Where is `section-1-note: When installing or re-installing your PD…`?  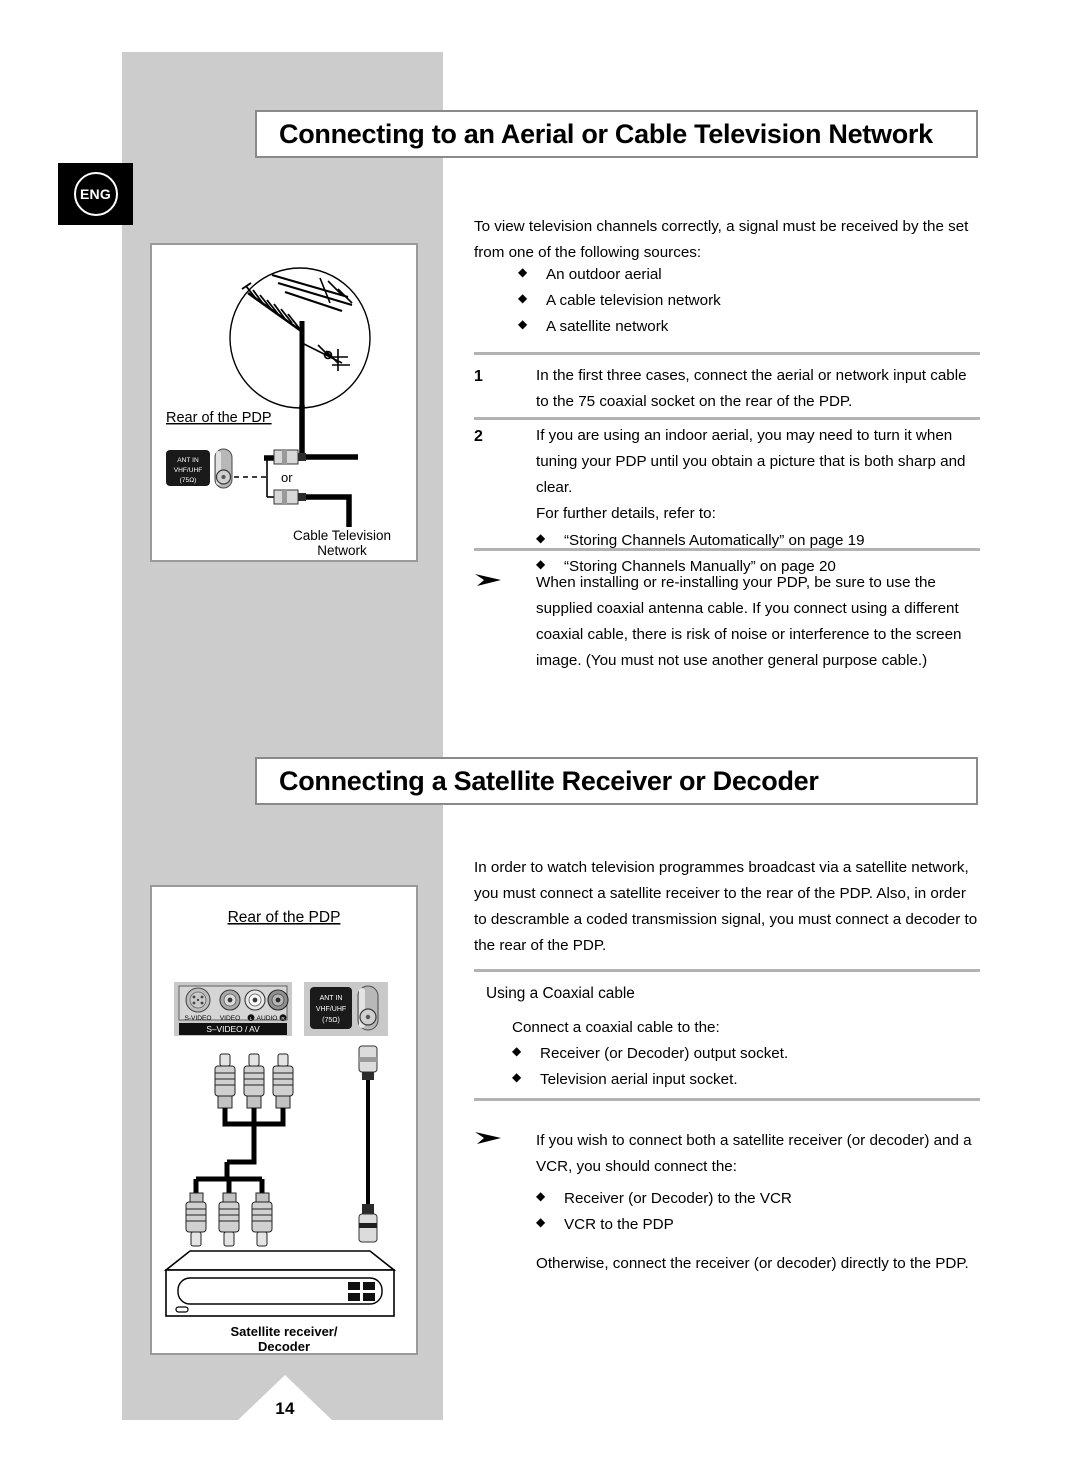 section-1-note: When installing or re-installing your PD… is located at coordinates (727, 622).